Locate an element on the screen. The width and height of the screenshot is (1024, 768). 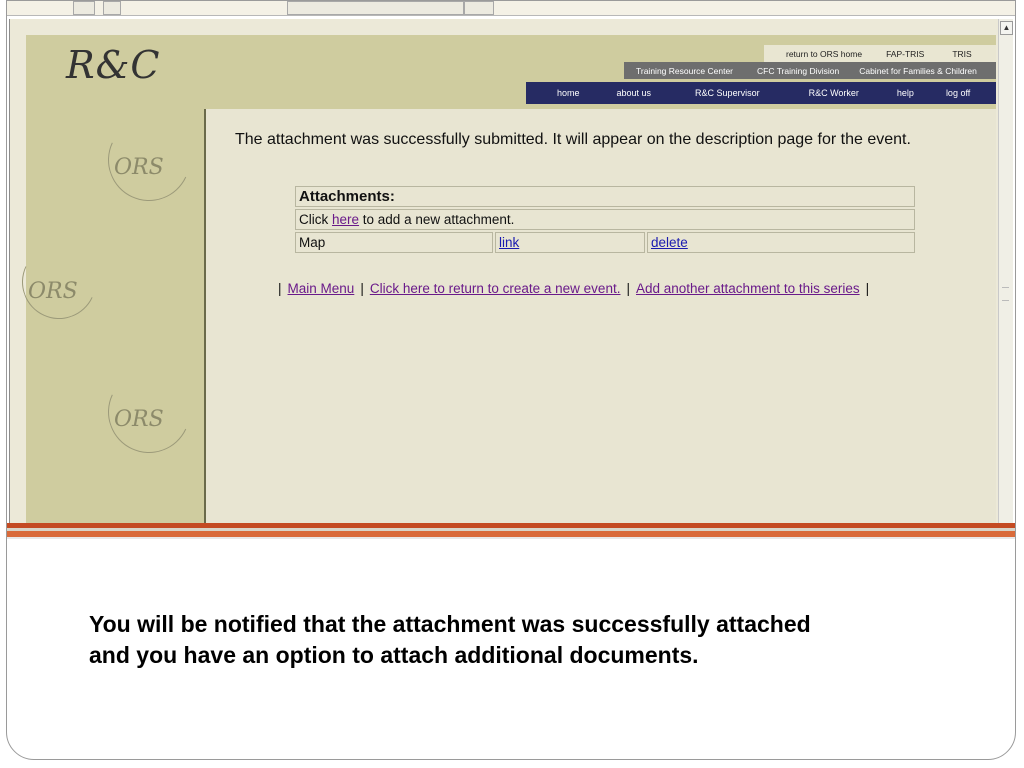
nav-fap-tris: FAP-TRIS is located at coordinates (905, 54).